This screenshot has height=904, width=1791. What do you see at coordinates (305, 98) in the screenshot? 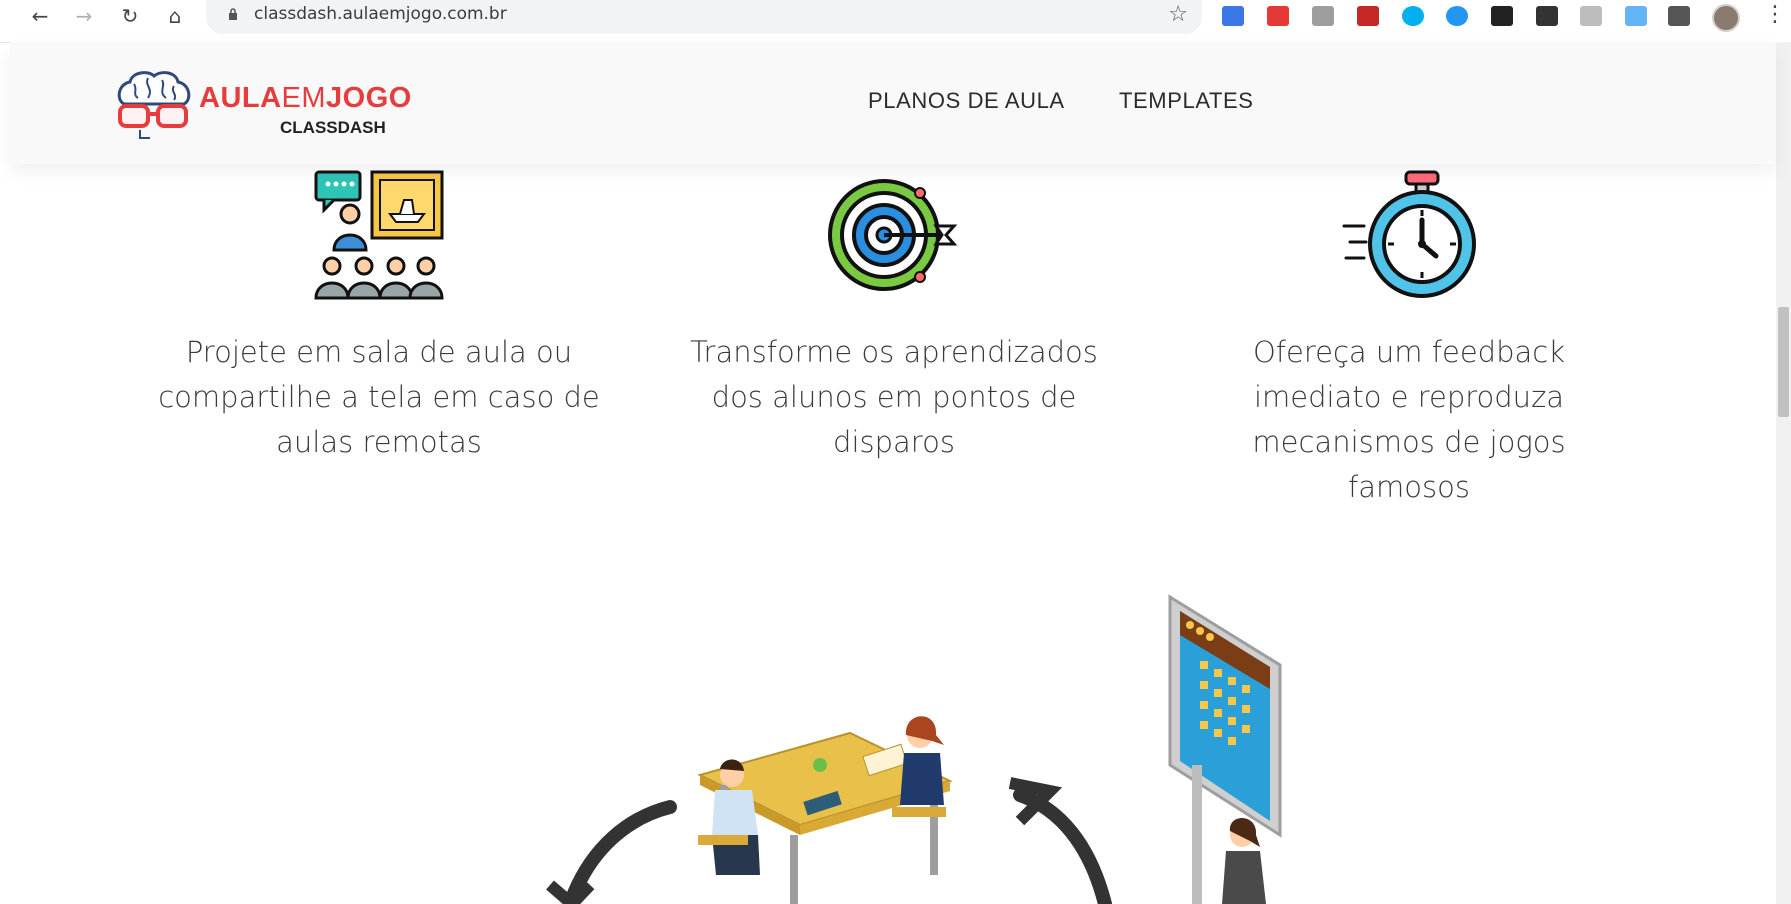
I see `logo-wordmark: AULAEMJOGO` at bounding box center [305, 98].